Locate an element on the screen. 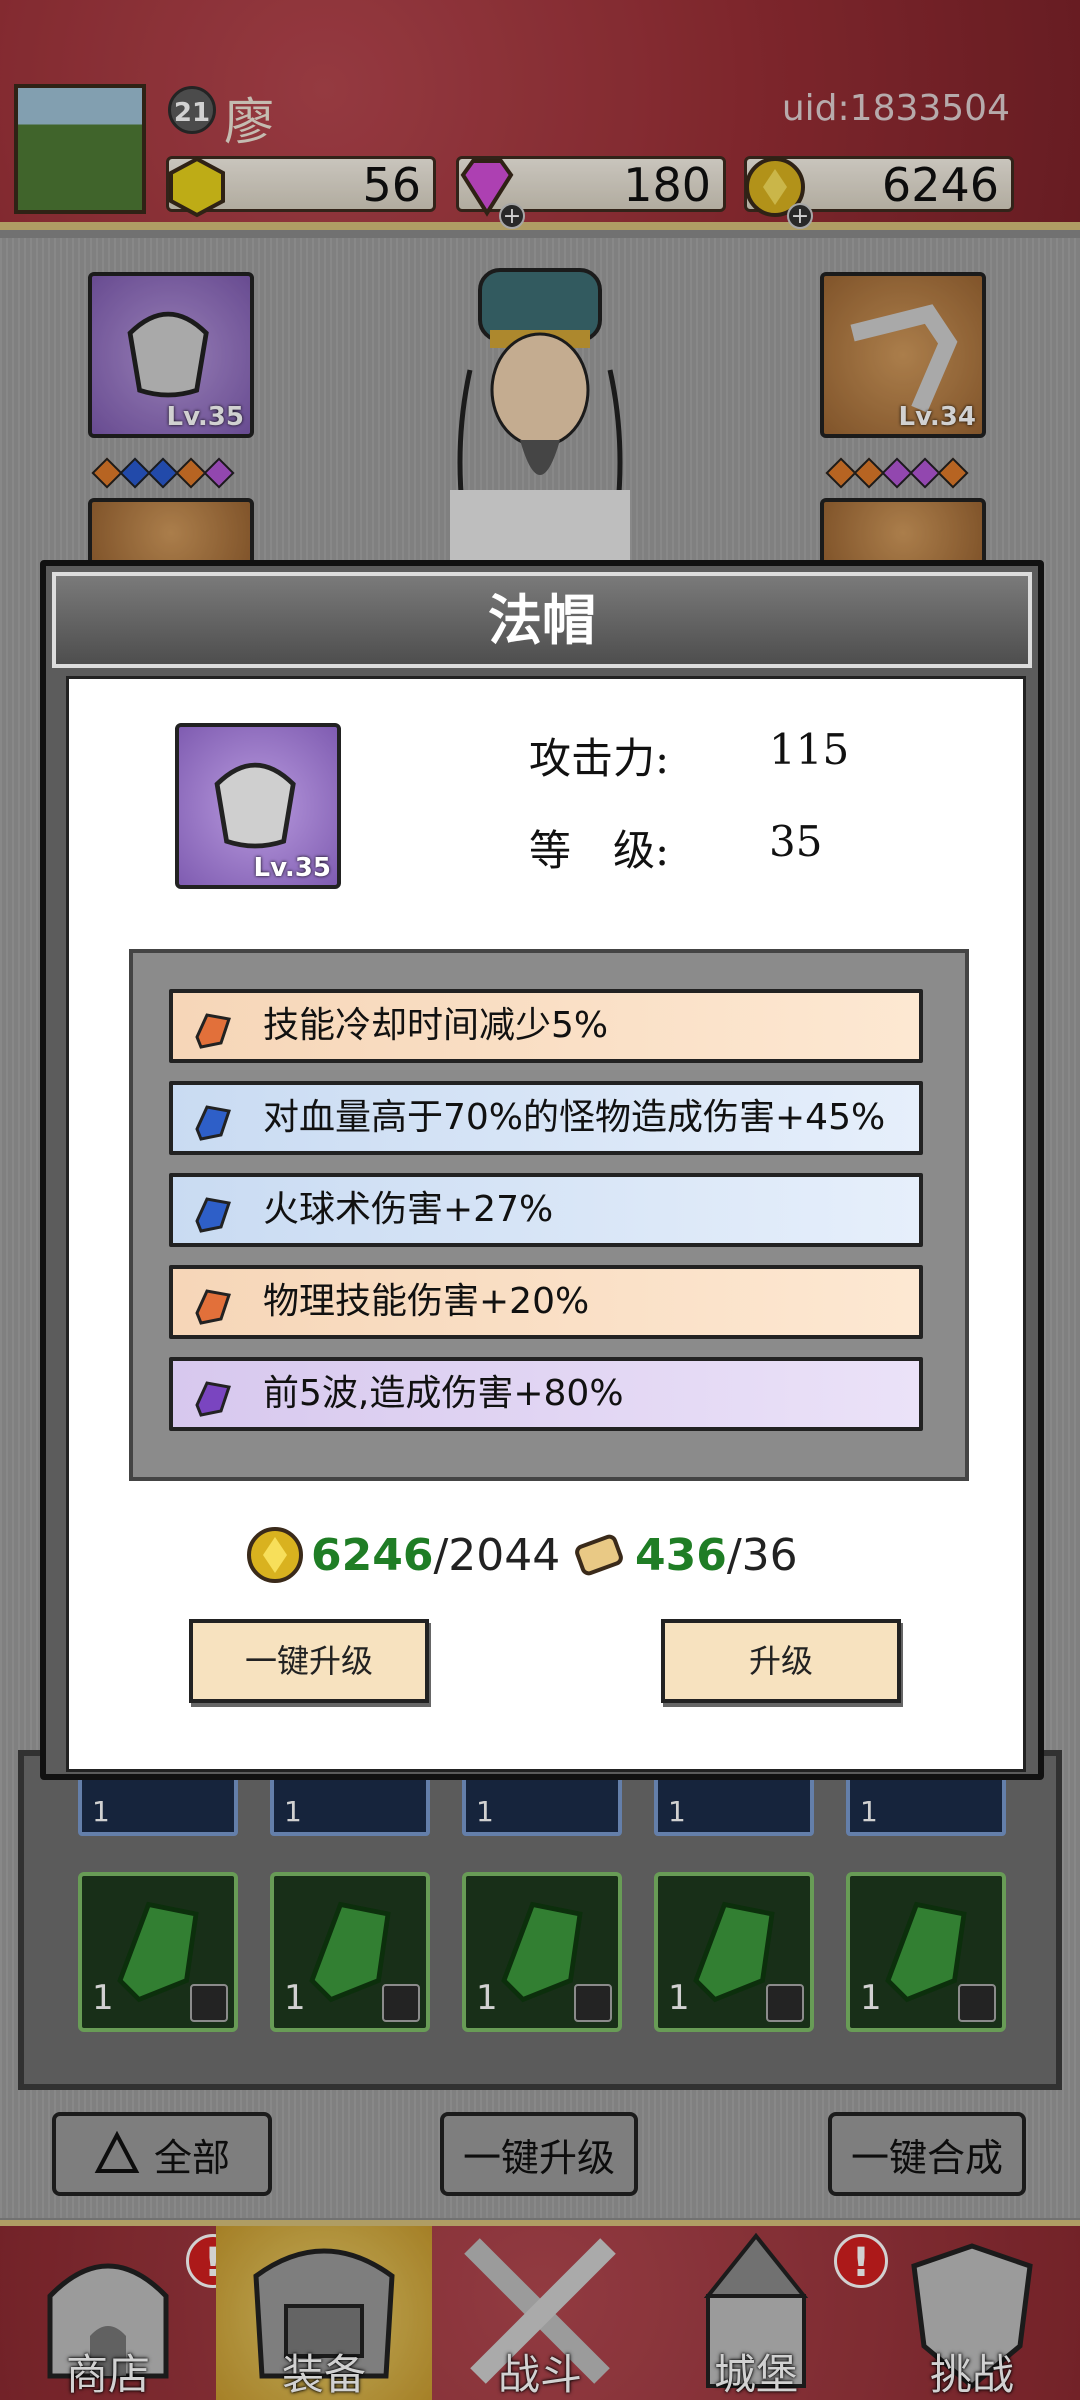 The image size is (1080, 2400). auto-upgrade-button: 一键升级 is located at coordinates (309, 1661).